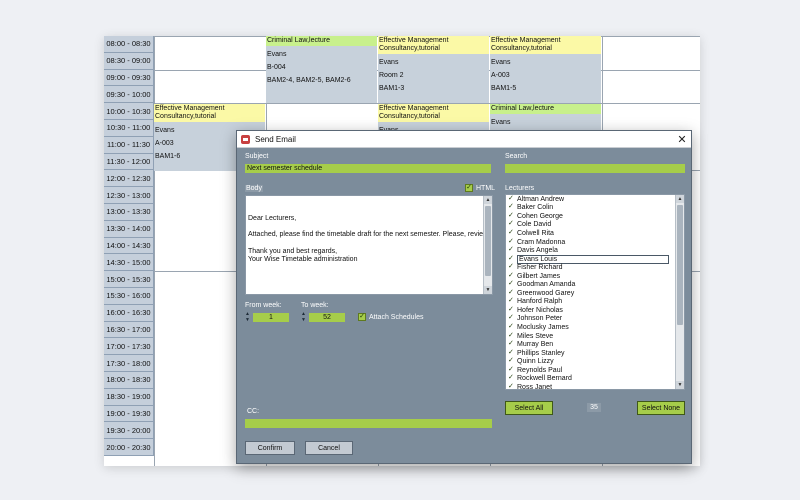 The image size is (800, 500). Describe the element at coordinates (595, 242) in the screenshot. I see `lecturer-item: ✓ Cram Madonna` at that location.